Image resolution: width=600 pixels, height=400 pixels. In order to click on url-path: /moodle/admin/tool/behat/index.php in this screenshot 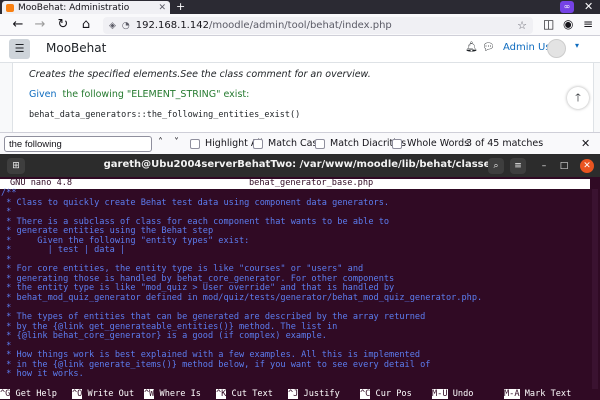, I will do `click(300, 25)`.